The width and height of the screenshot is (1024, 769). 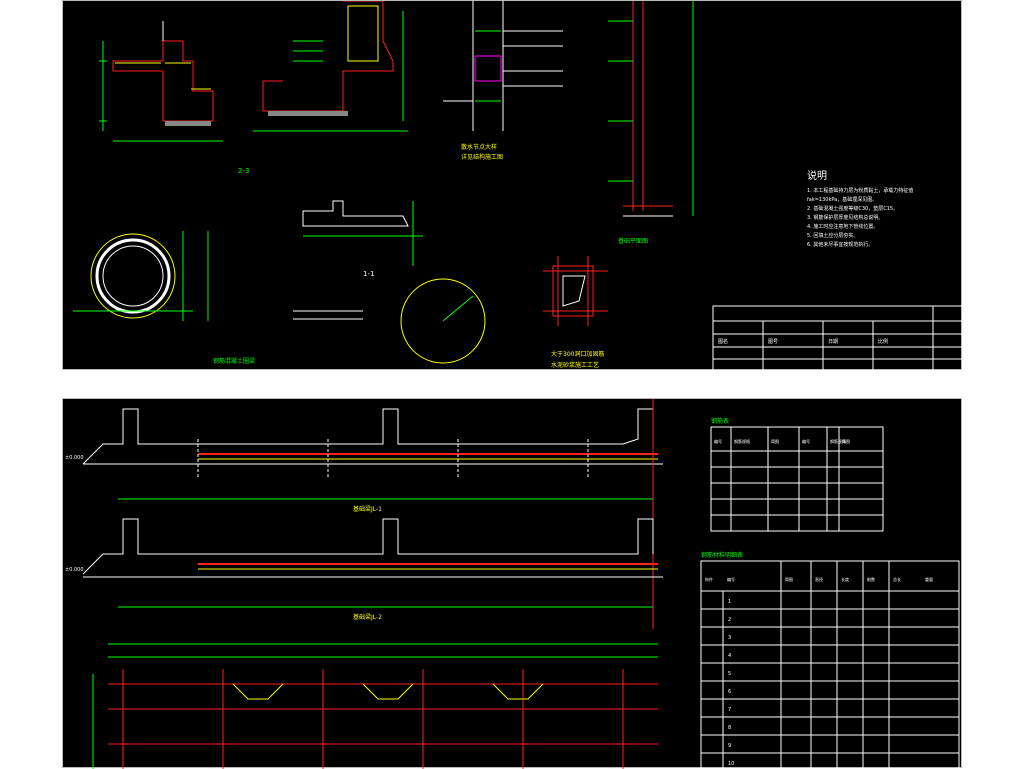 I want to click on notes-title: 说明, so click(x=817, y=176).